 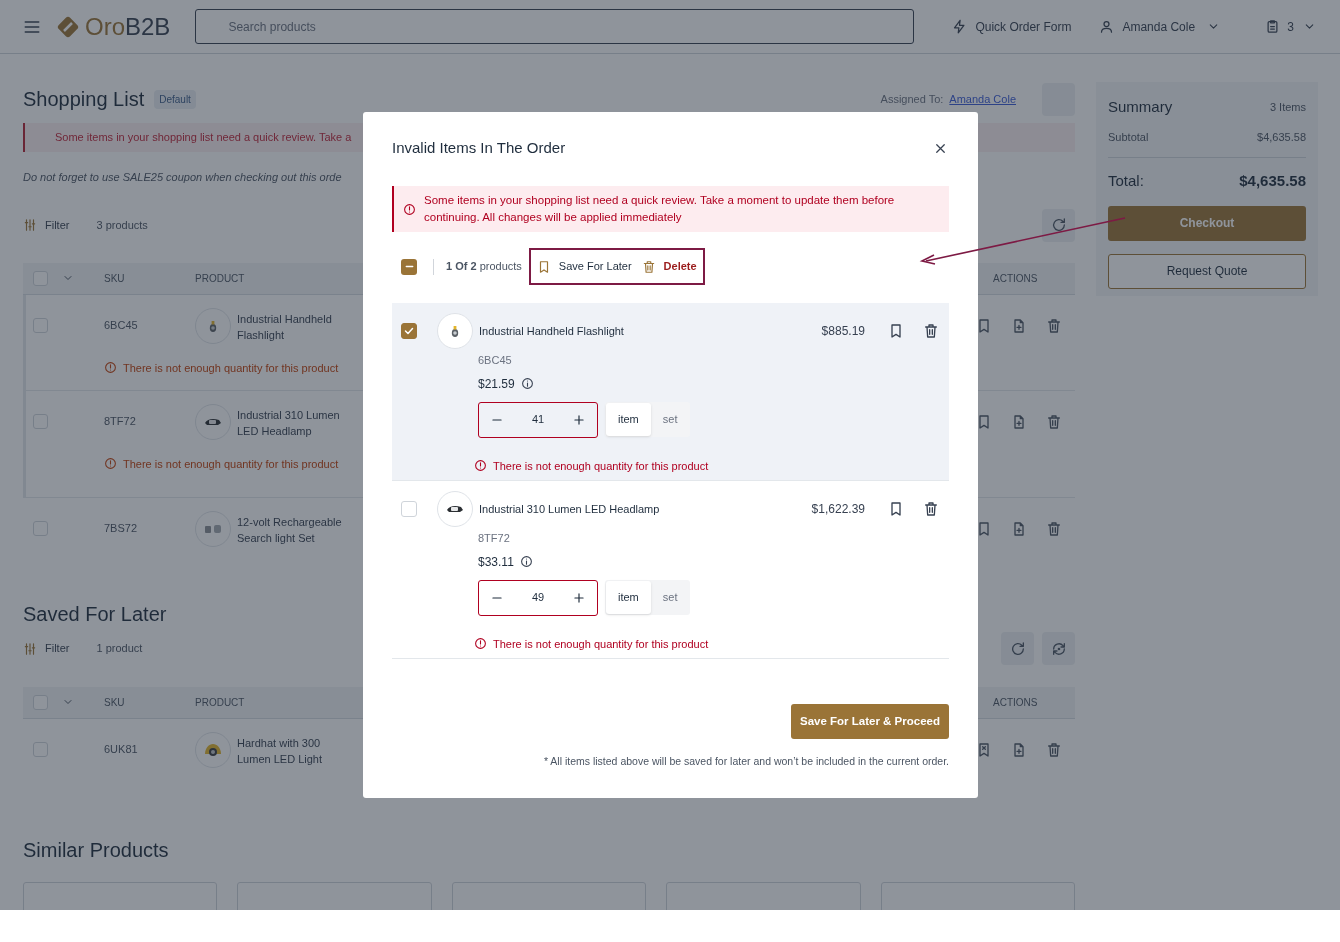 I want to click on product-name: Hardhat with 300 Lumen LED Light, so click(x=296, y=749).